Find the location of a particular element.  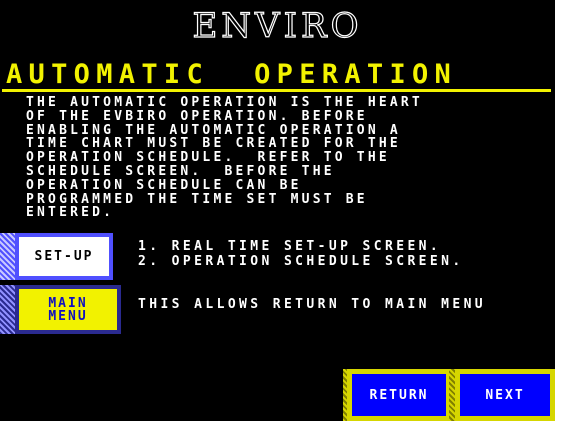

next-button-label: NEXT is located at coordinates (505, 395).